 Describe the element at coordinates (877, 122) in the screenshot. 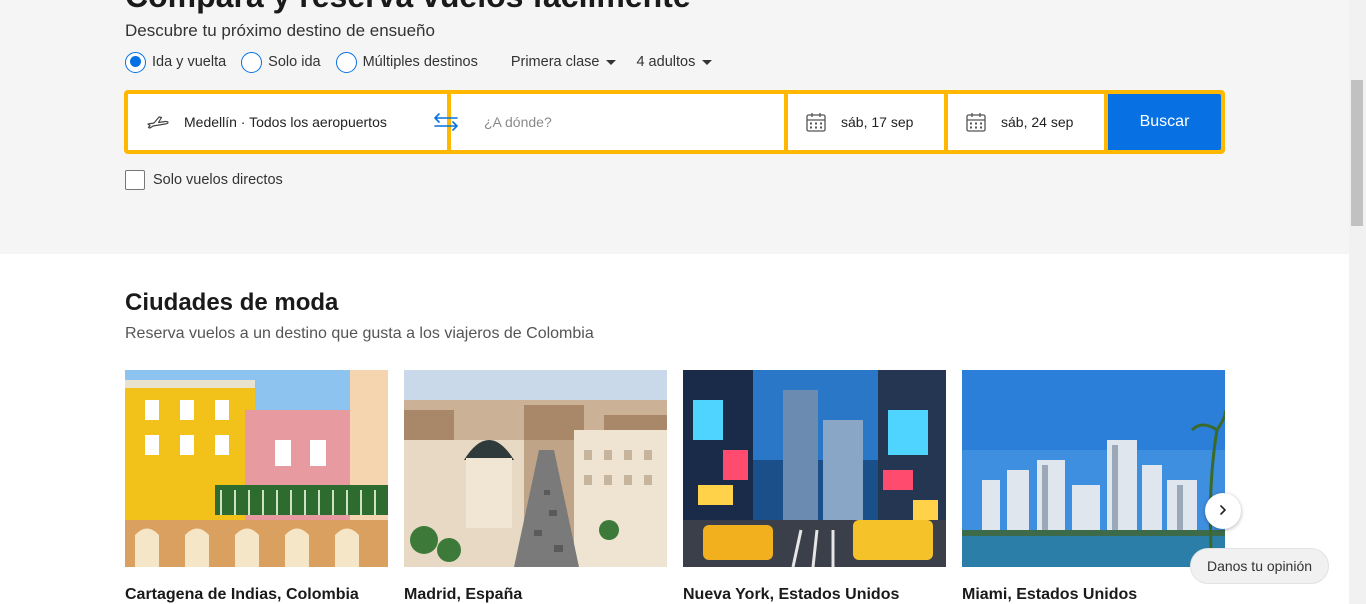

I see `depart-date-value: sáb, 17 sep` at that location.